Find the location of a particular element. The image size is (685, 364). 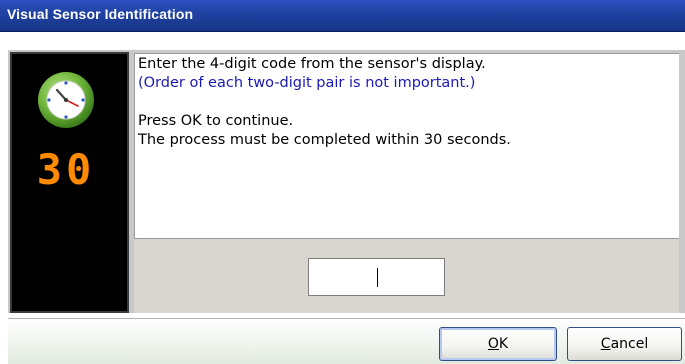

window-title: Visual Sensor Identification is located at coordinates (100, 14).